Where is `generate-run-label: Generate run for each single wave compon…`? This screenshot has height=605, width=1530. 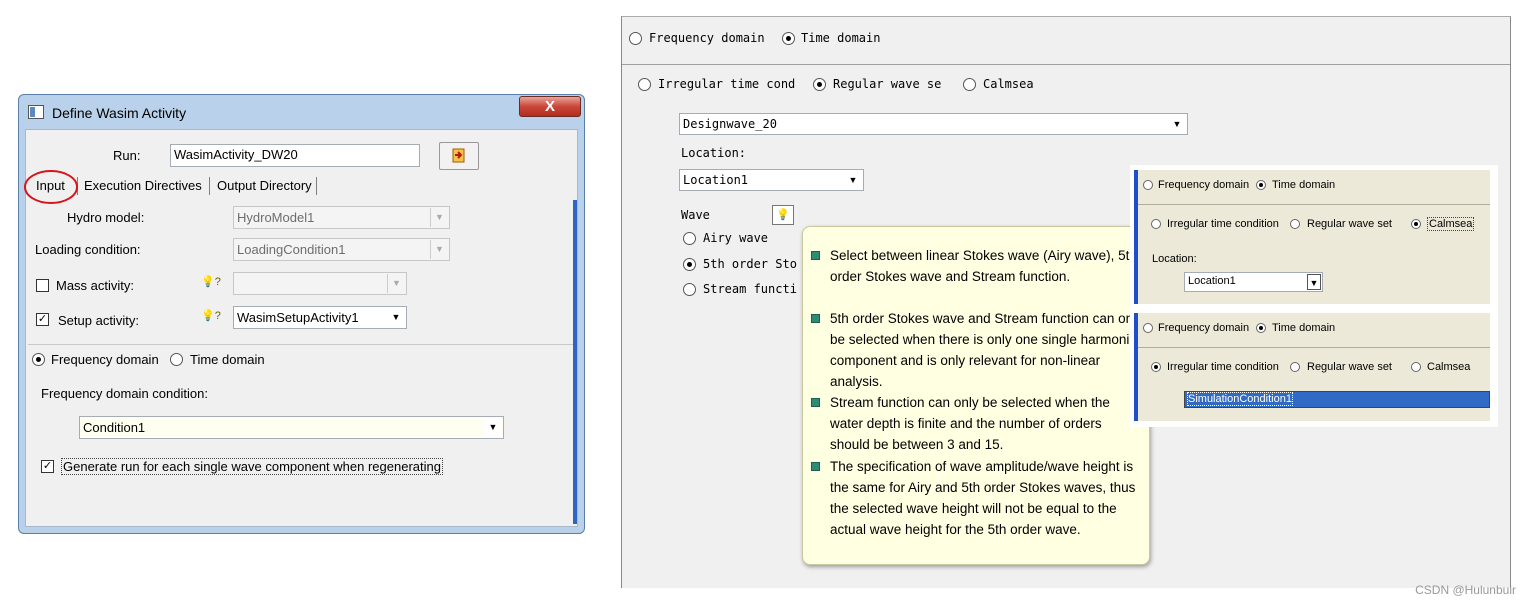 generate-run-label: Generate run for each single wave compon… is located at coordinates (252, 466).